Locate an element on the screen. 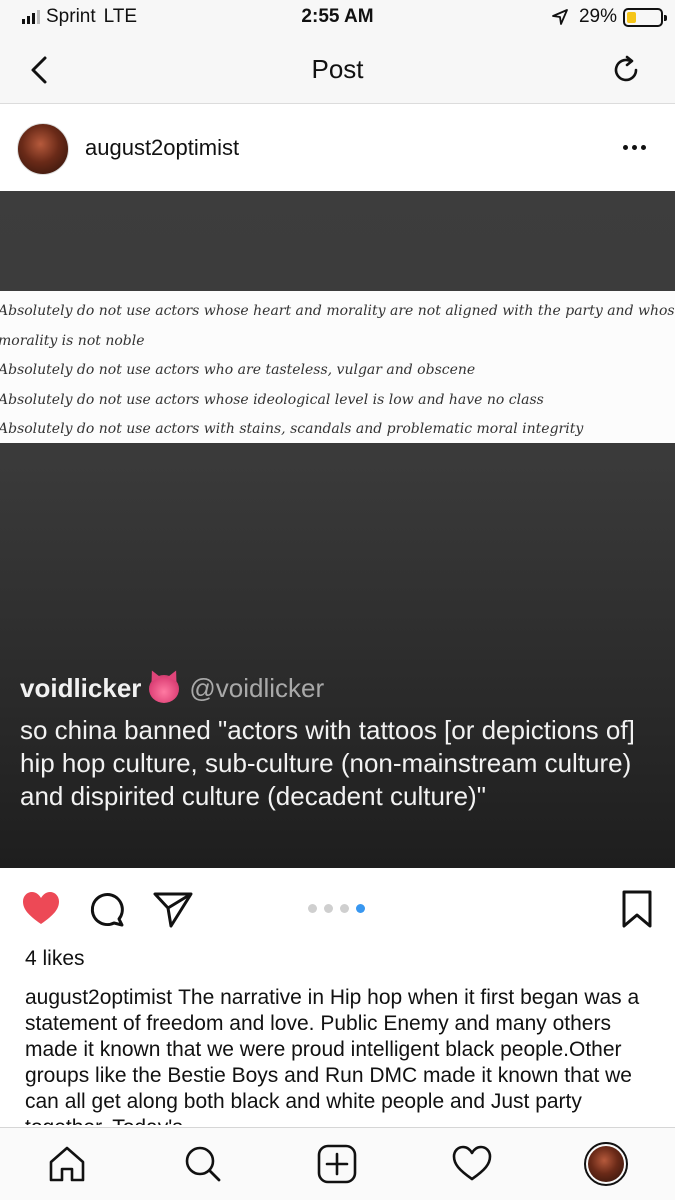  carousel-indicator is located at coordinates (336, 908).